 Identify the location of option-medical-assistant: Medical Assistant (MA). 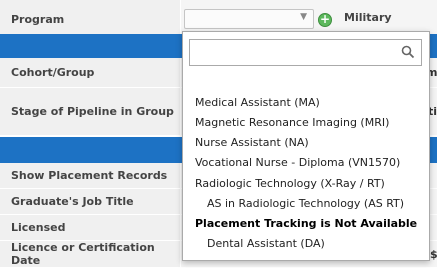
(257, 102).